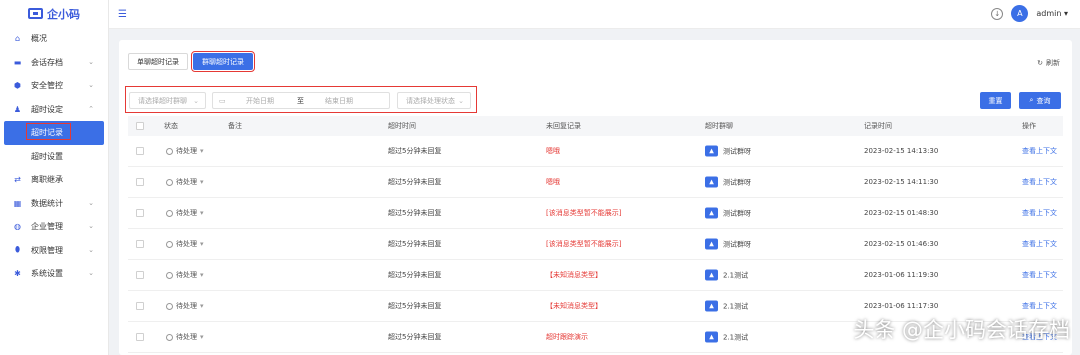 Image resolution: width=1080 pixels, height=355 pixels. What do you see at coordinates (1048, 63) in the screenshot?
I see `refresh-button: ↻ 刷新` at bounding box center [1048, 63].